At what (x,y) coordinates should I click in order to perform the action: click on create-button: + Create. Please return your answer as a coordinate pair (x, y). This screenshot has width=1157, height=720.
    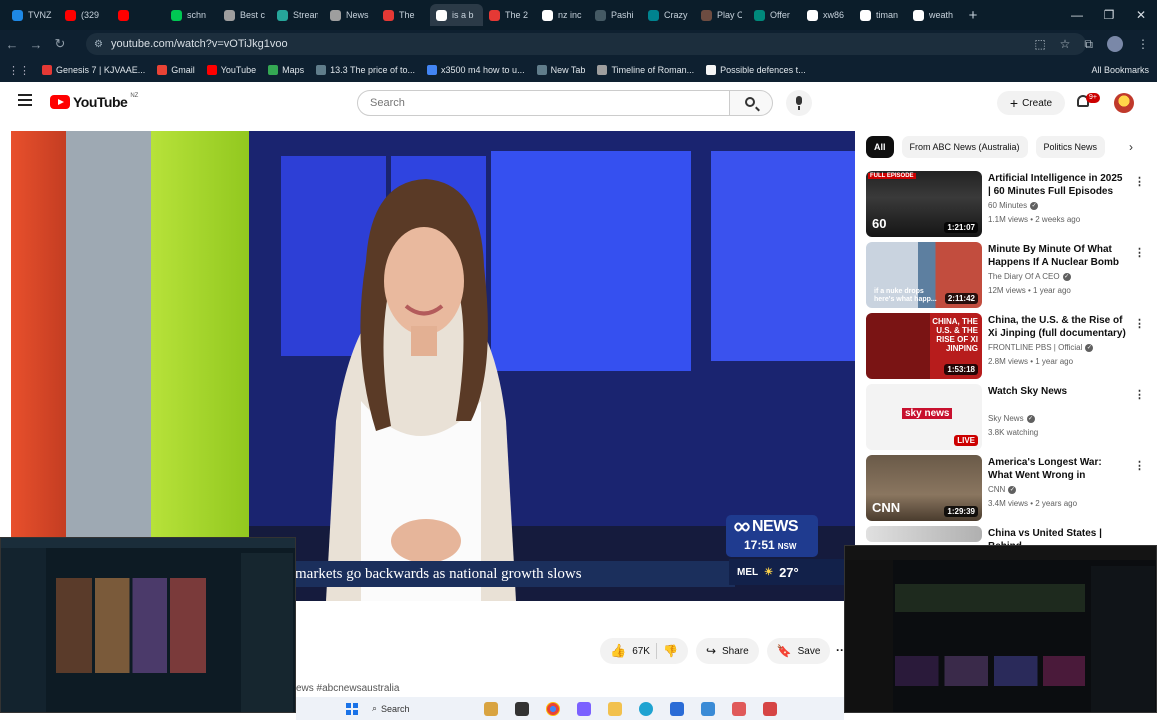
    Looking at the image, I should click on (1031, 103).